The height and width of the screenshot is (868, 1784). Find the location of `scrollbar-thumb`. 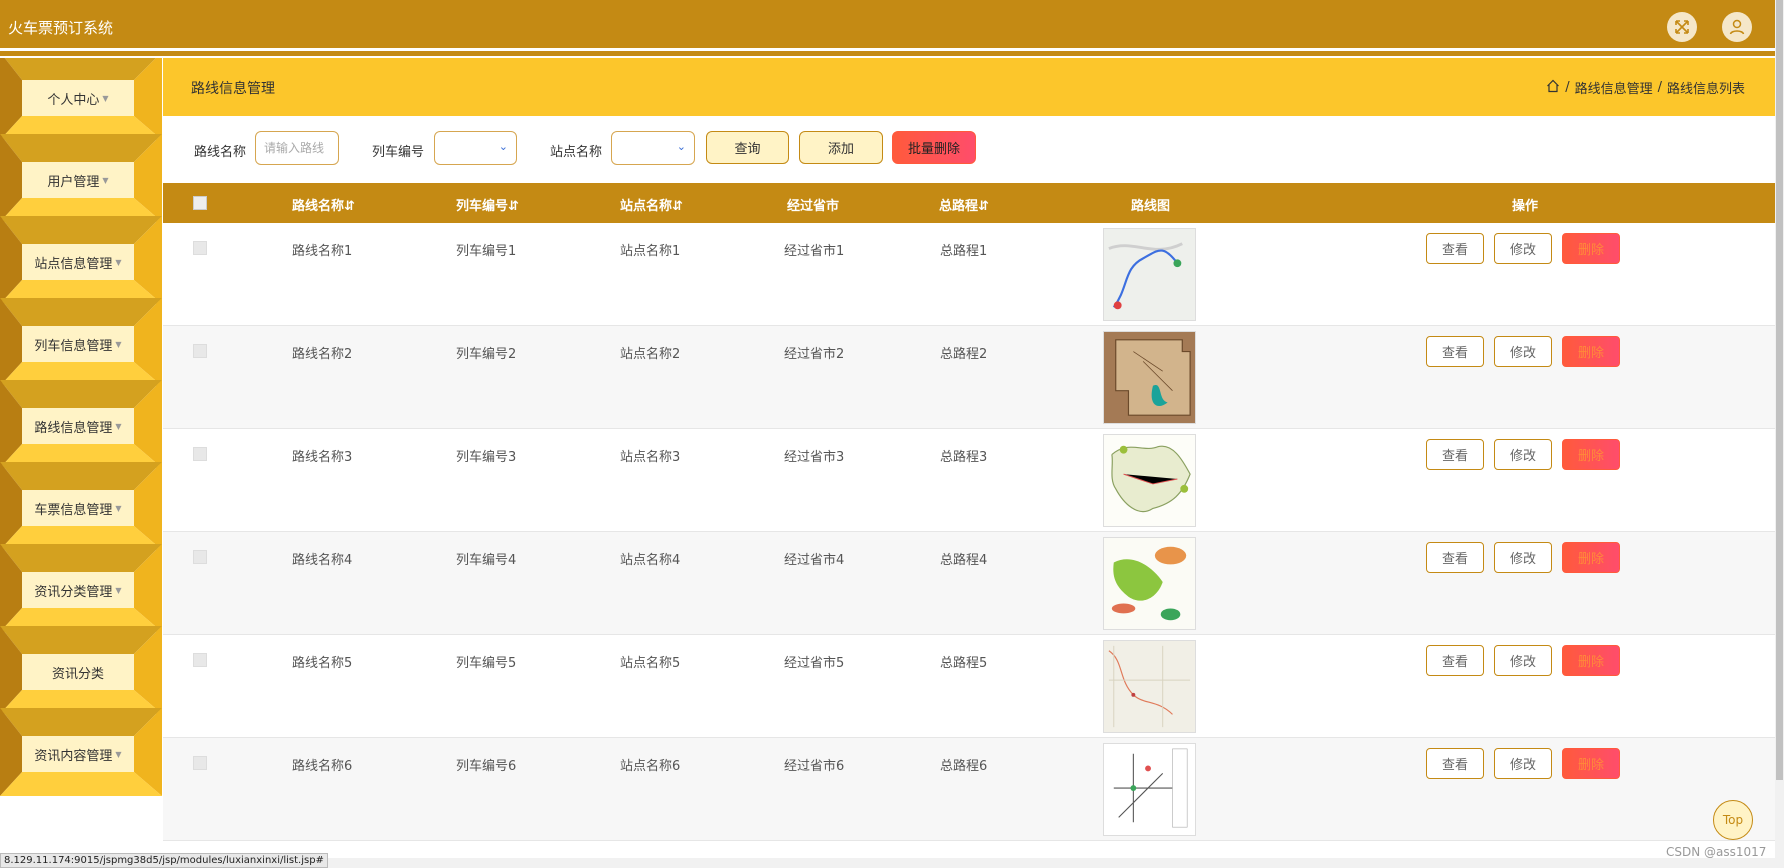

scrollbar-thumb is located at coordinates (1779, 390).